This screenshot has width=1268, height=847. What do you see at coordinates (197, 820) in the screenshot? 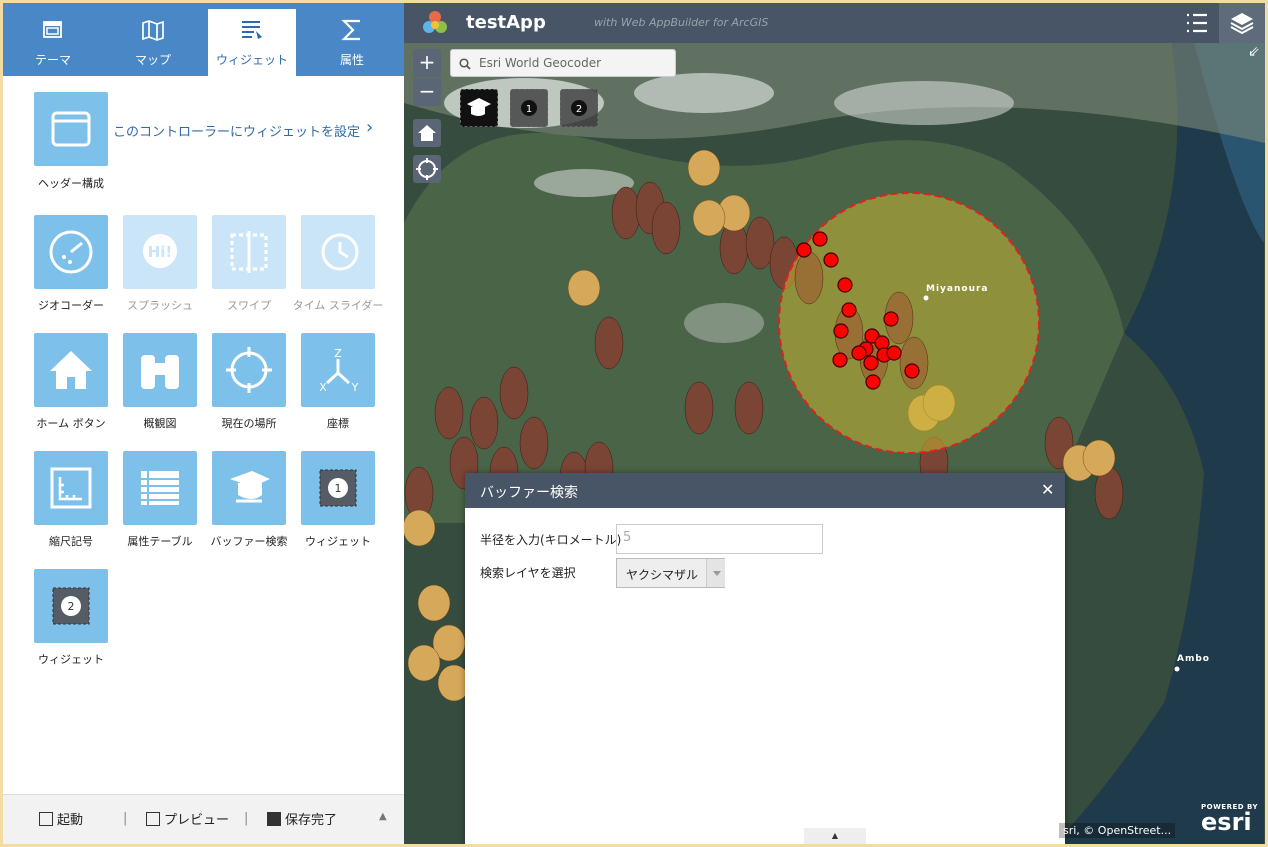
I see `preview-label: プレビュー` at bounding box center [197, 820].